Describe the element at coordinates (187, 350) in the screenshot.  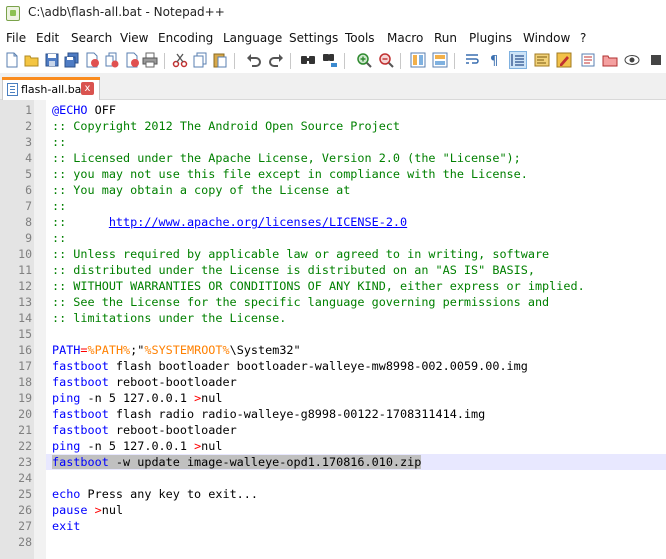
I see `code-token: %SYSTEMROOT%` at that location.